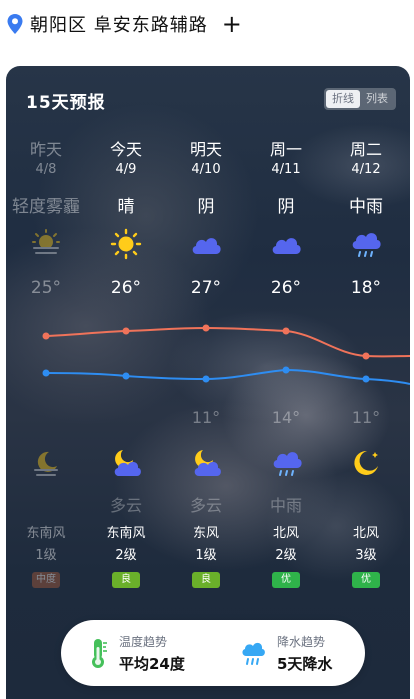  Describe the element at coordinates (301, 641) in the screenshot. I see `trend-label: 降水趋势` at that location.